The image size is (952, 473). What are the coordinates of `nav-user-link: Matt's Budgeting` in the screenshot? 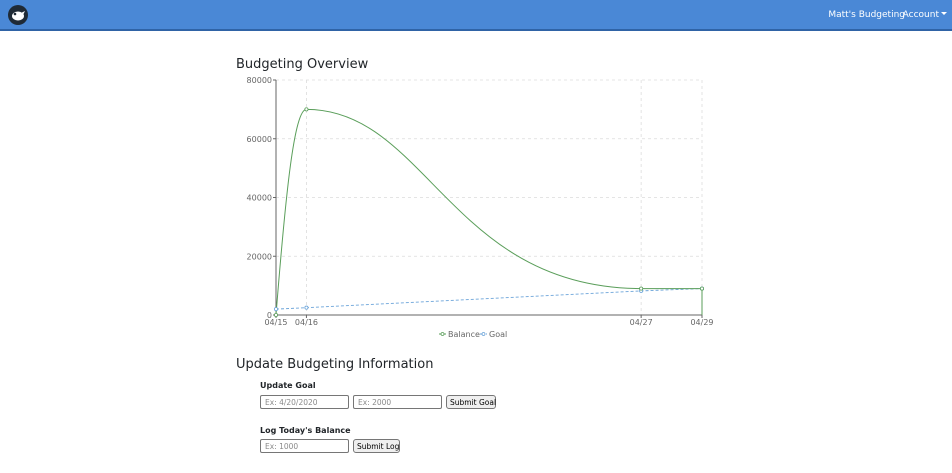 It's located at (866, 15).